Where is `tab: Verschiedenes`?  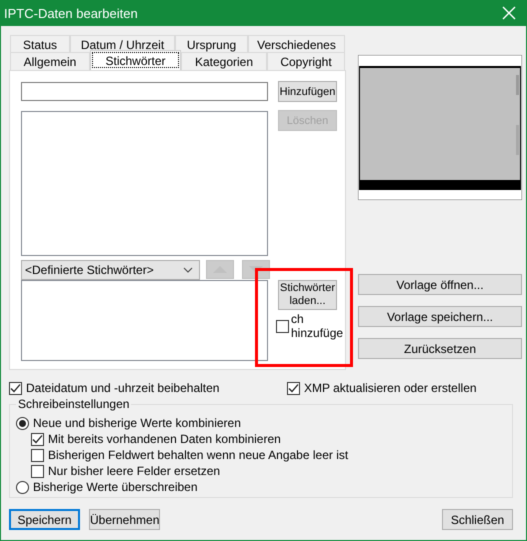 tab: Verschiedenes is located at coordinates (296, 44).